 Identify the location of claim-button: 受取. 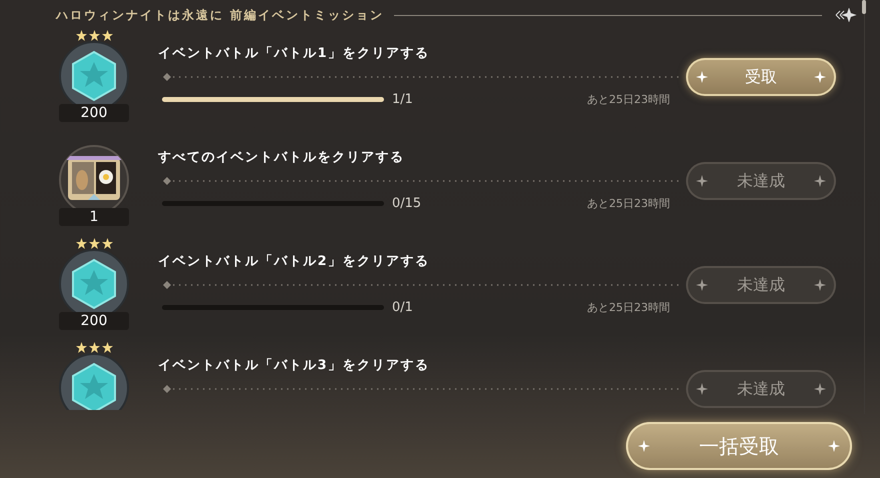
(761, 77).